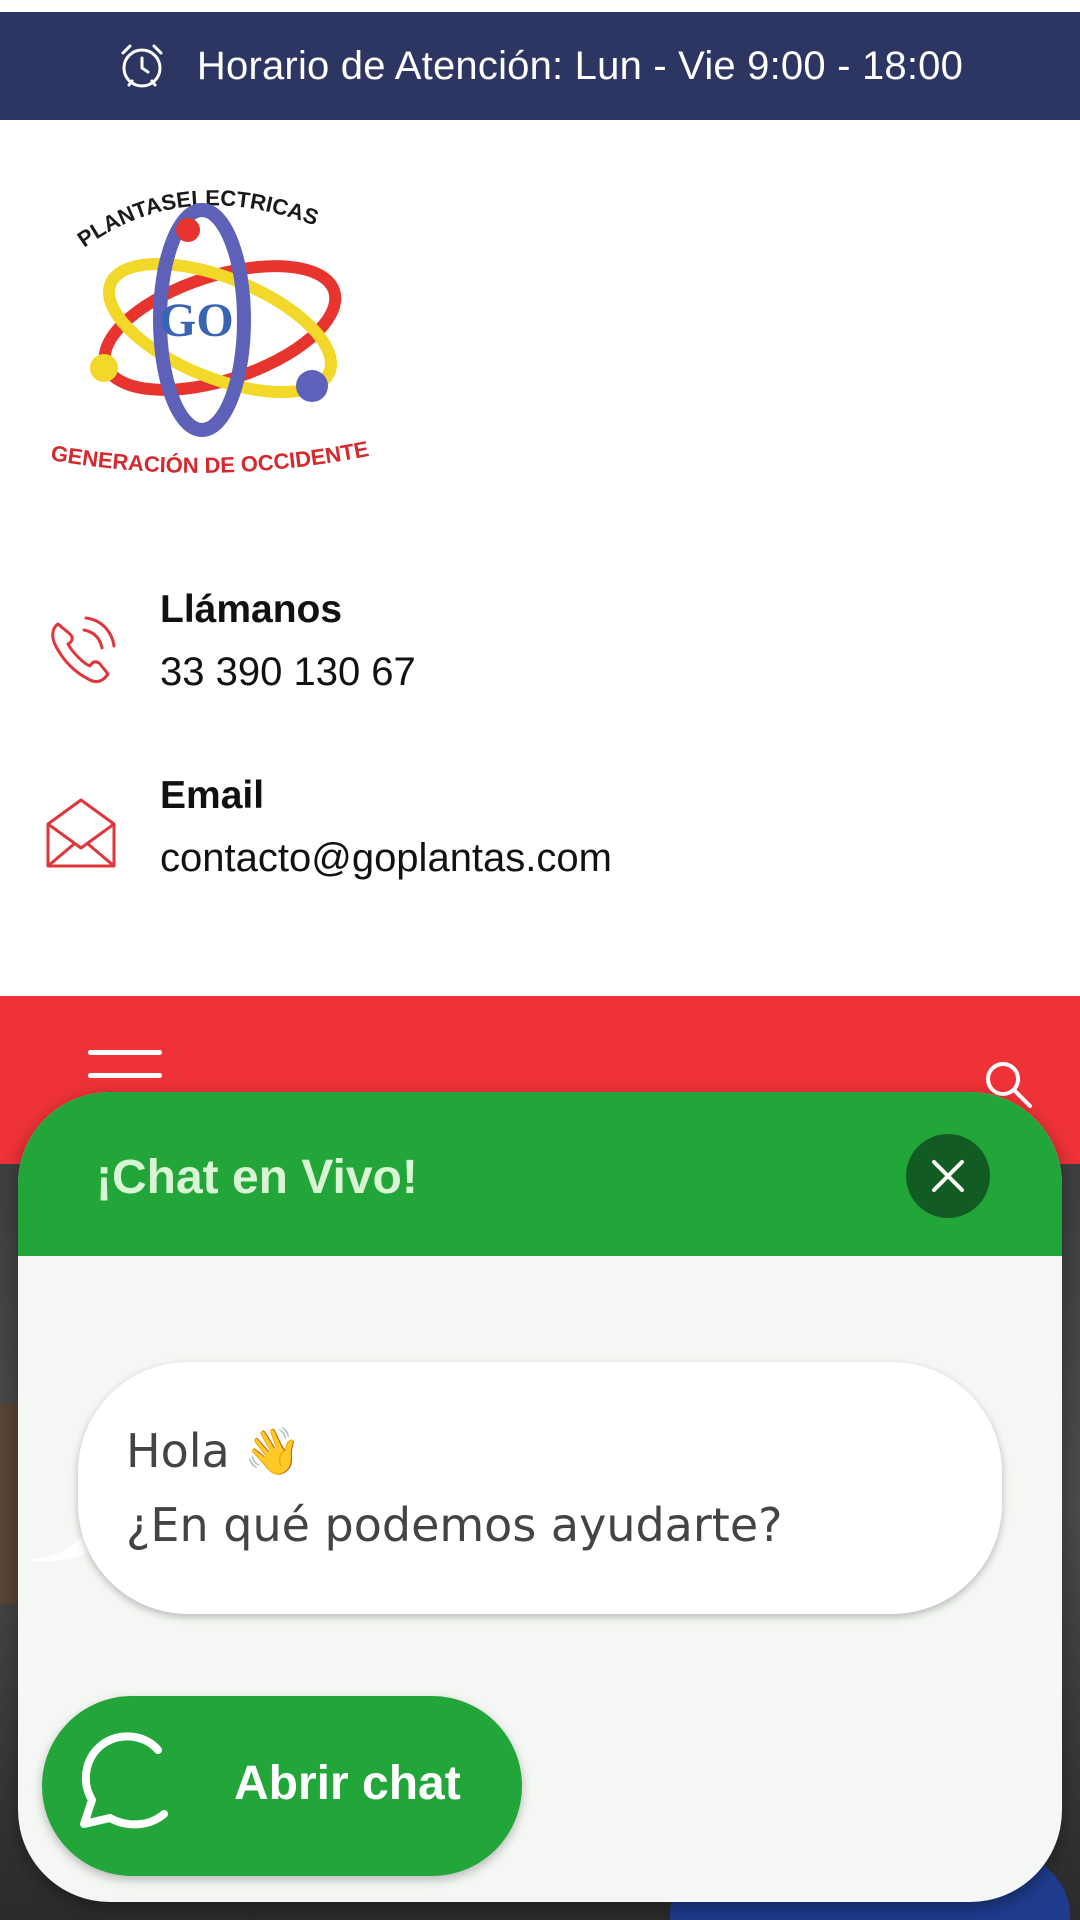 The height and width of the screenshot is (1920, 1080). Describe the element at coordinates (196, 320) in the screenshot. I see `svg-text: GO` at that location.